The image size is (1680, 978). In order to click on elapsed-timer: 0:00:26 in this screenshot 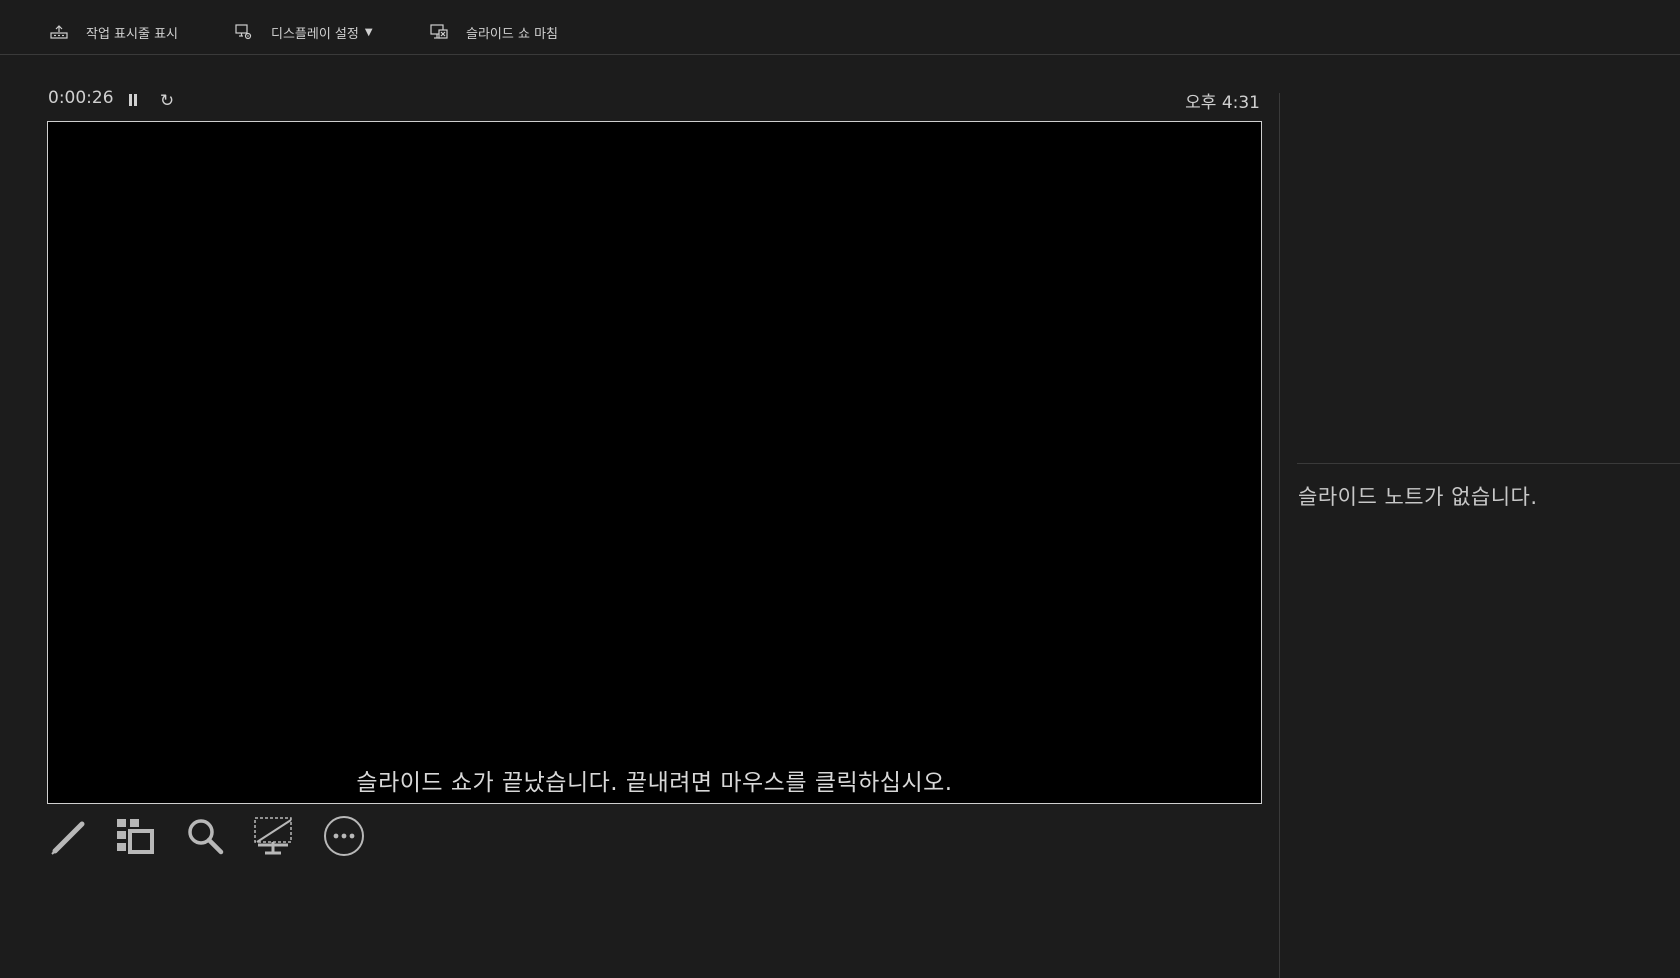, I will do `click(81, 98)`.